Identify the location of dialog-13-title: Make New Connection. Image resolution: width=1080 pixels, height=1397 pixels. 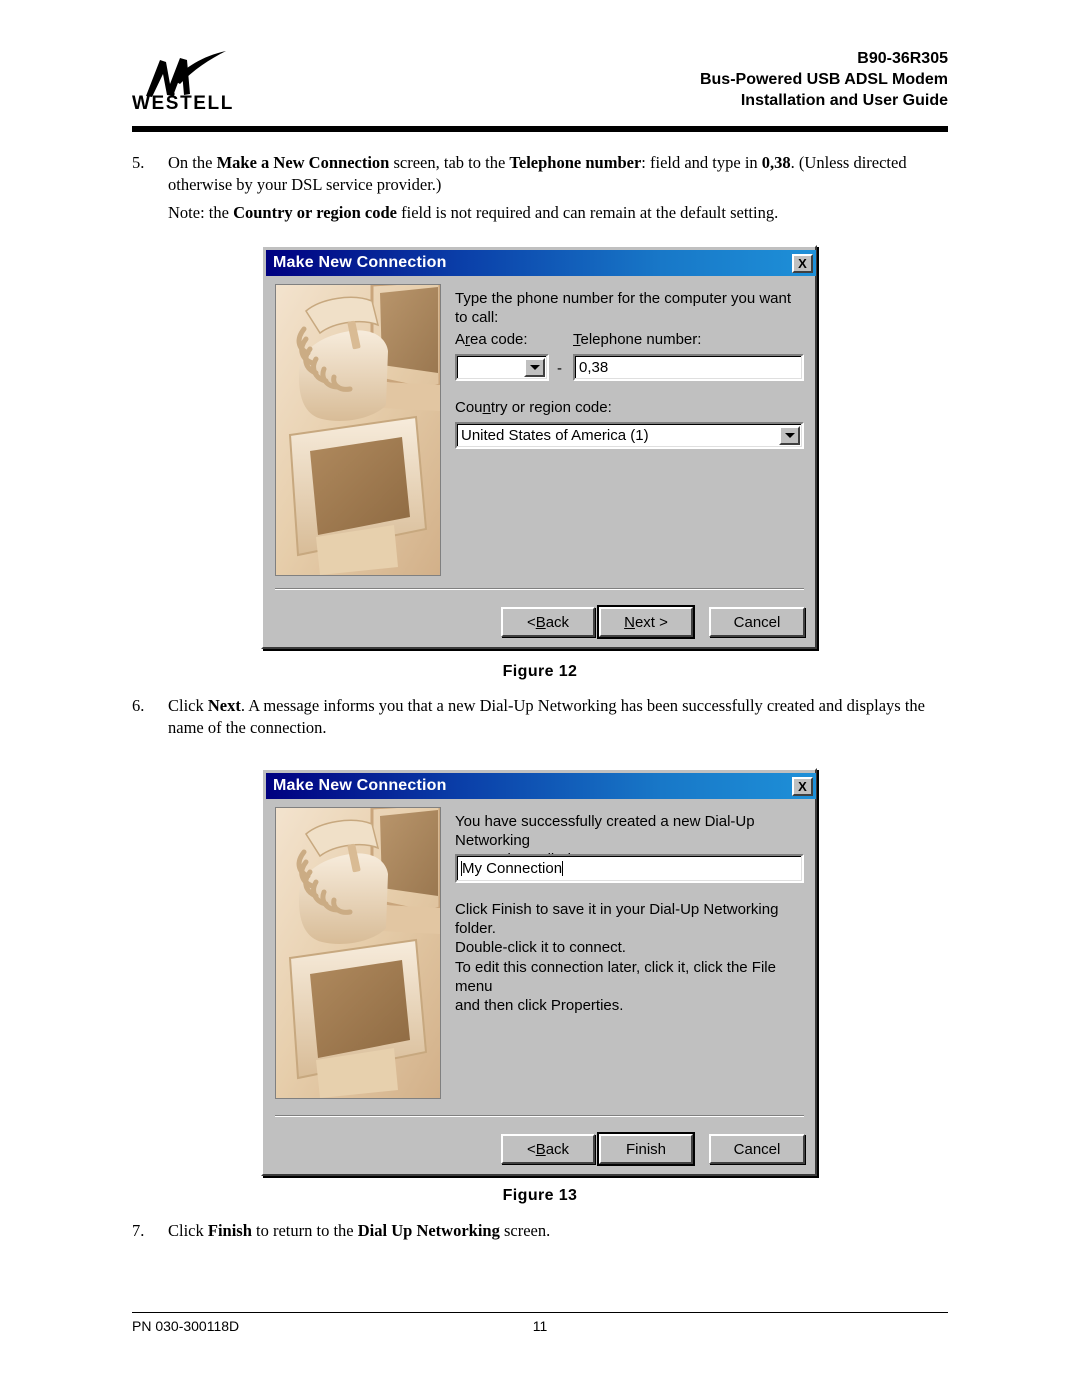
(360, 785).